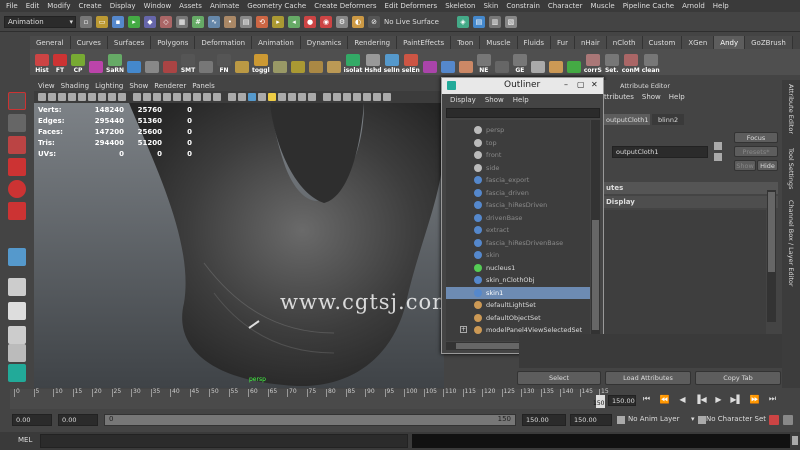 This screenshot has width=800, height=450. I want to click on outliner-vertical-scrollbar, so click(595, 230).